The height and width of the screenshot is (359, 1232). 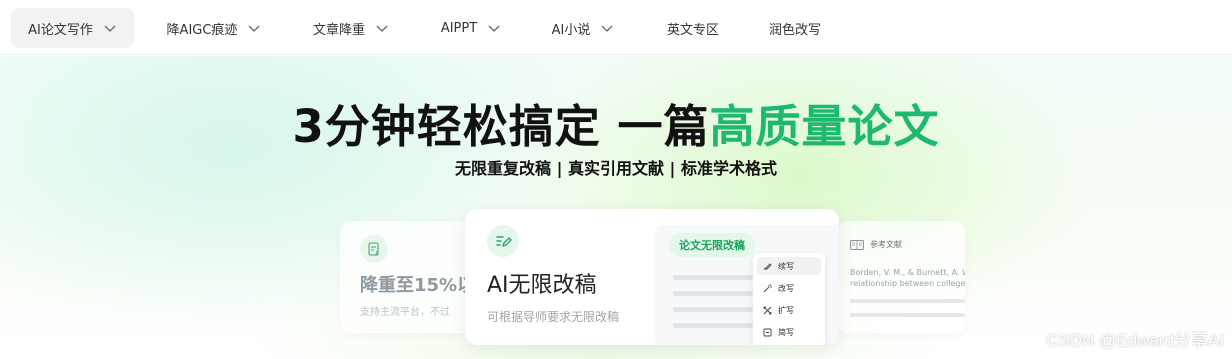 I want to click on nav-item-label: AIPPT, so click(x=459, y=28).